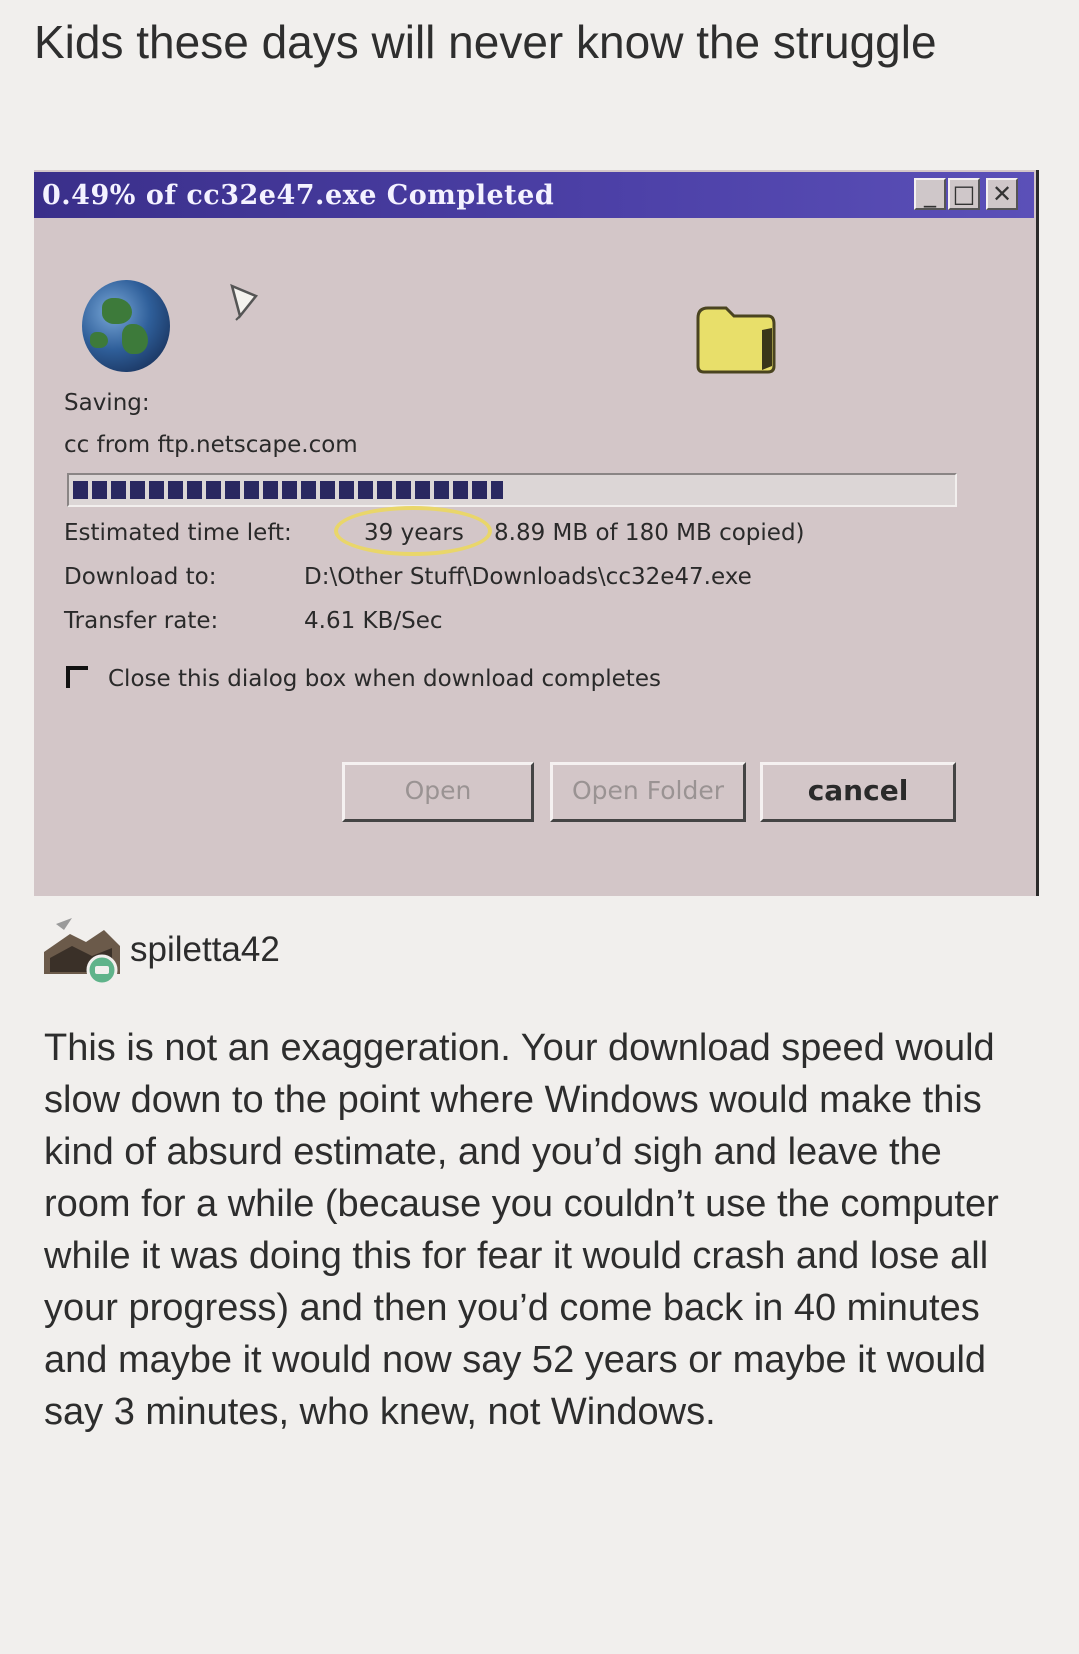 This screenshot has height=1654, width=1079. Describe the element at coordinates (141, 621) in the screenshot. I see `transfer-rate-label: Transfer rate:` at that location.